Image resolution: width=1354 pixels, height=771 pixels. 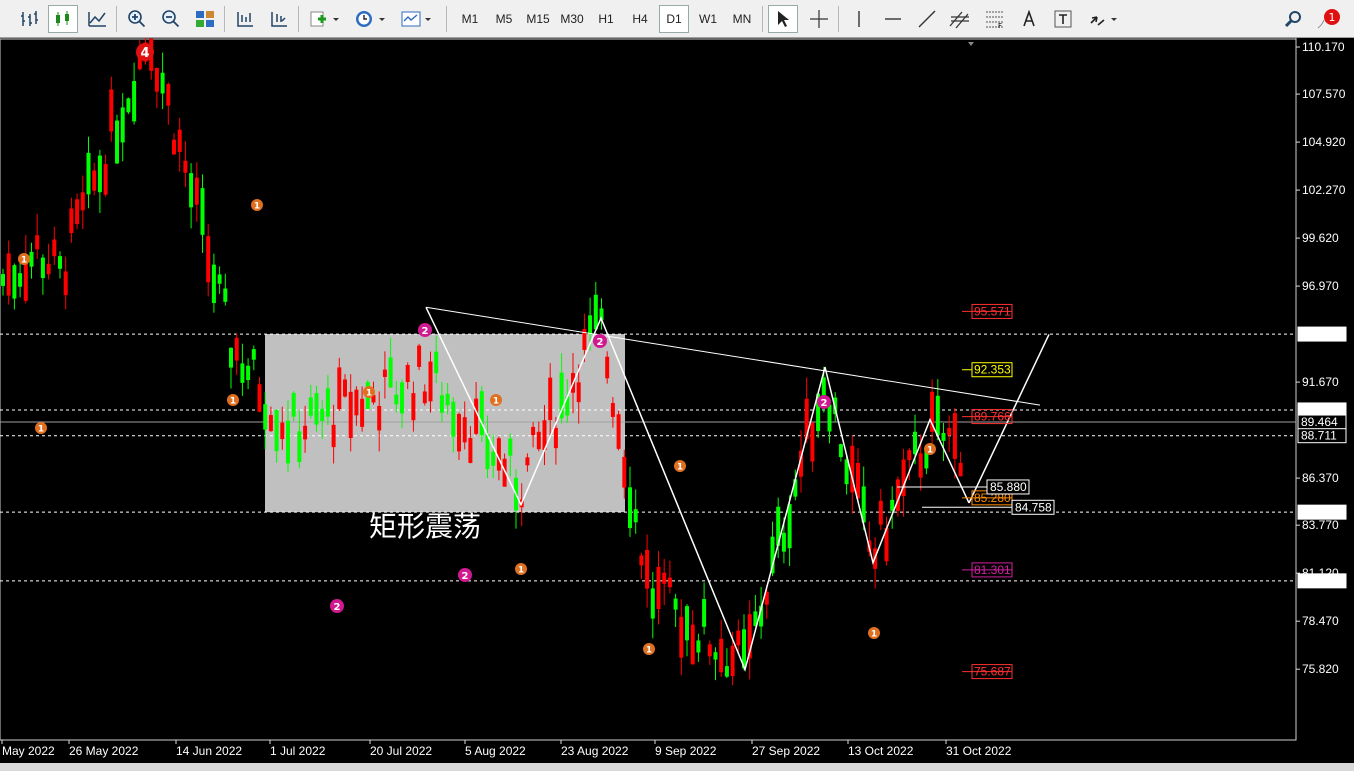 I want to click on indicators-dropdown-icon, so click(x=325, y=19).